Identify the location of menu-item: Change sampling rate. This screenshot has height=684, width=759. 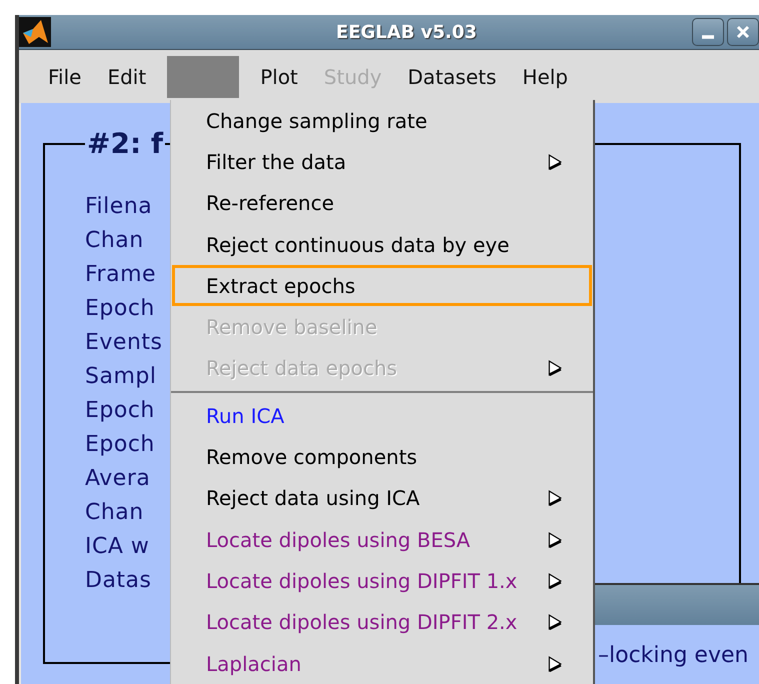
(382, 121).